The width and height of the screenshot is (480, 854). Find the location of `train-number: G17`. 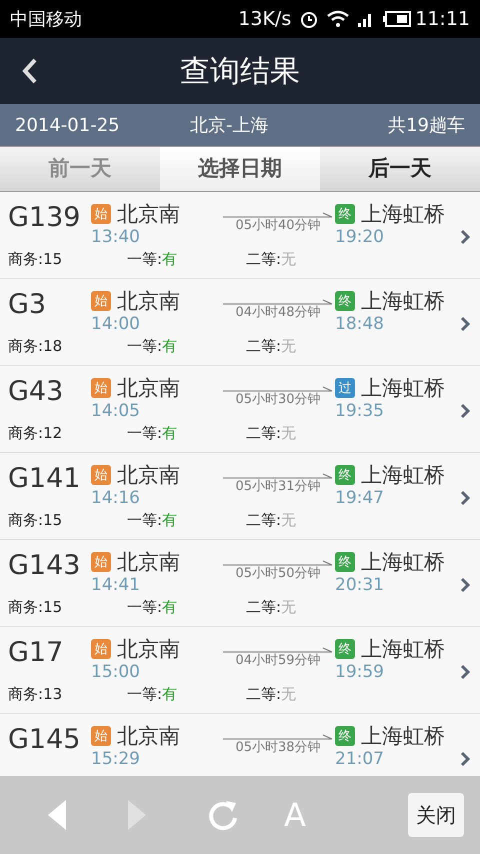

train-number: G17 is located at coordinates (36, 653).